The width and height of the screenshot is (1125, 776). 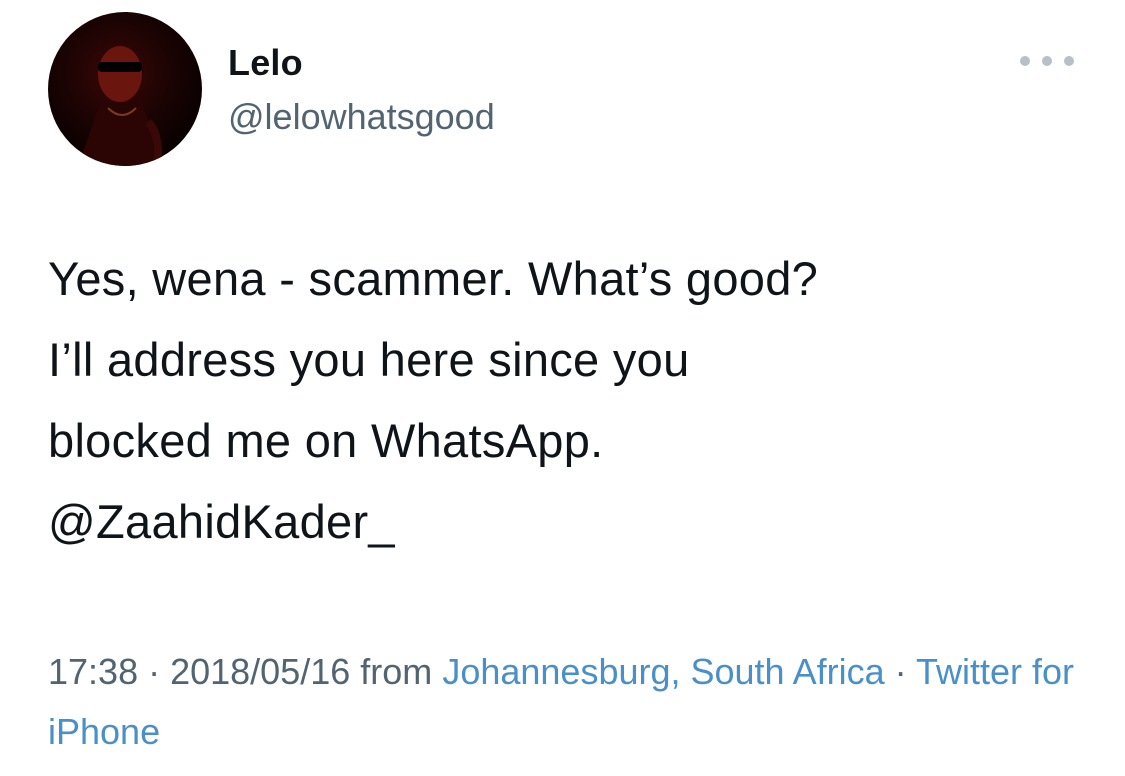 I want to click on author-display-name: Lelo, so click(x=265, y=63).